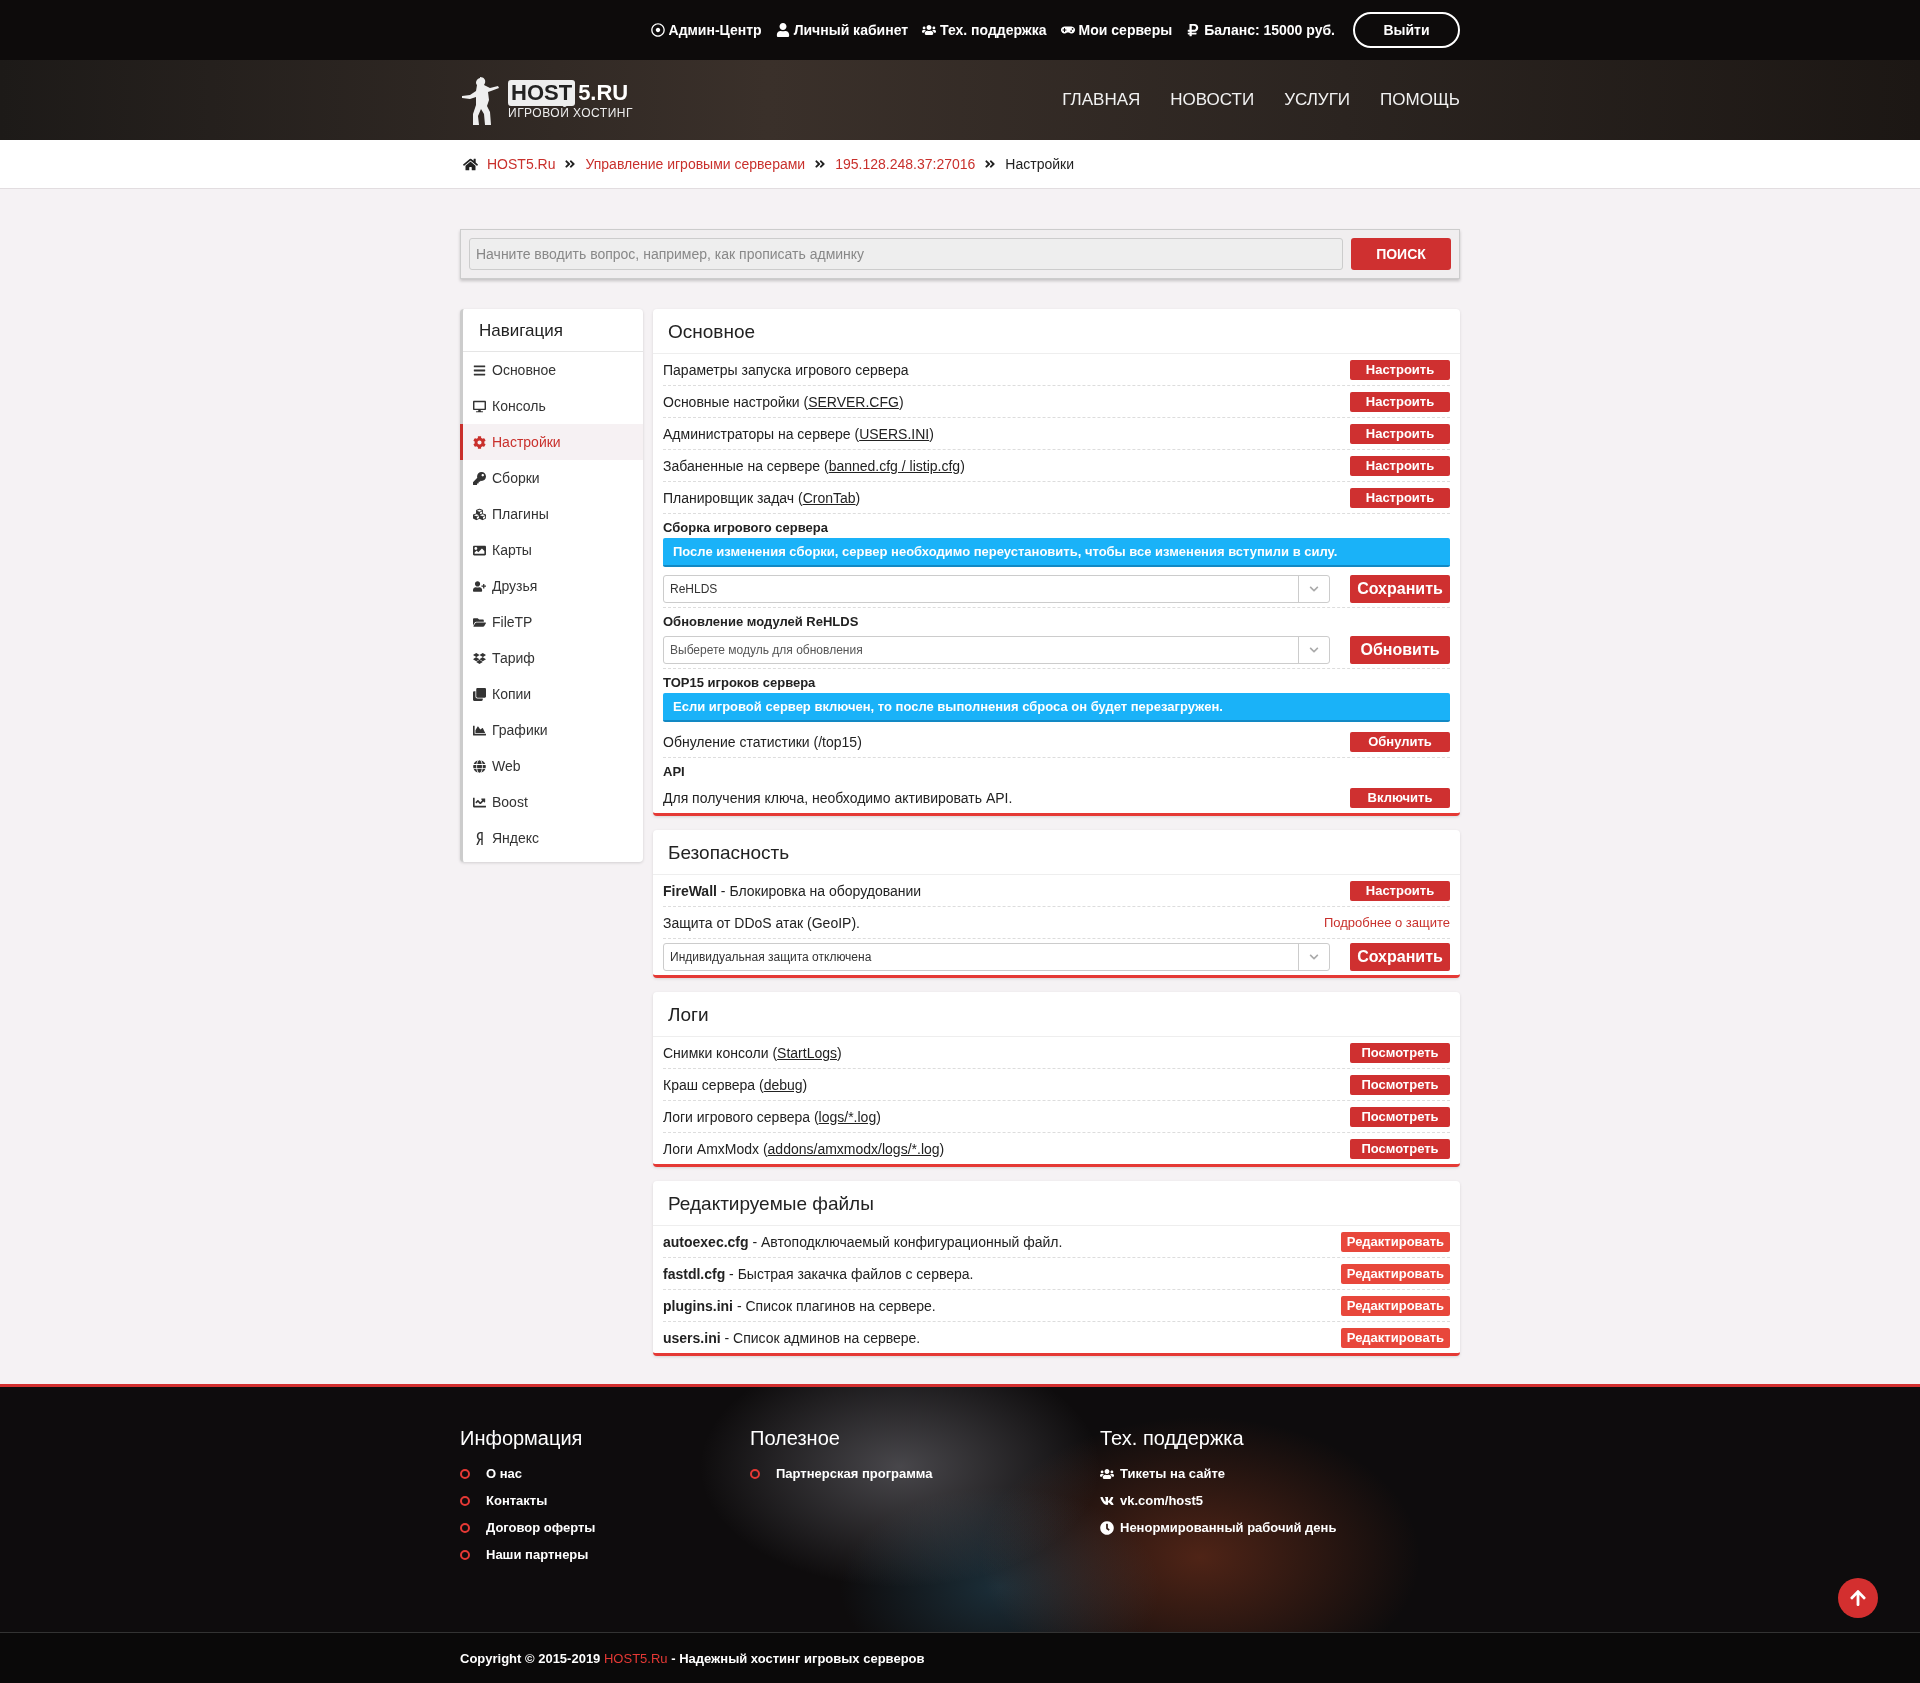  Describe the element at coordinates (1250, 1500) in the screenshot. I see `footer-link: vk.com/host5` at that location.